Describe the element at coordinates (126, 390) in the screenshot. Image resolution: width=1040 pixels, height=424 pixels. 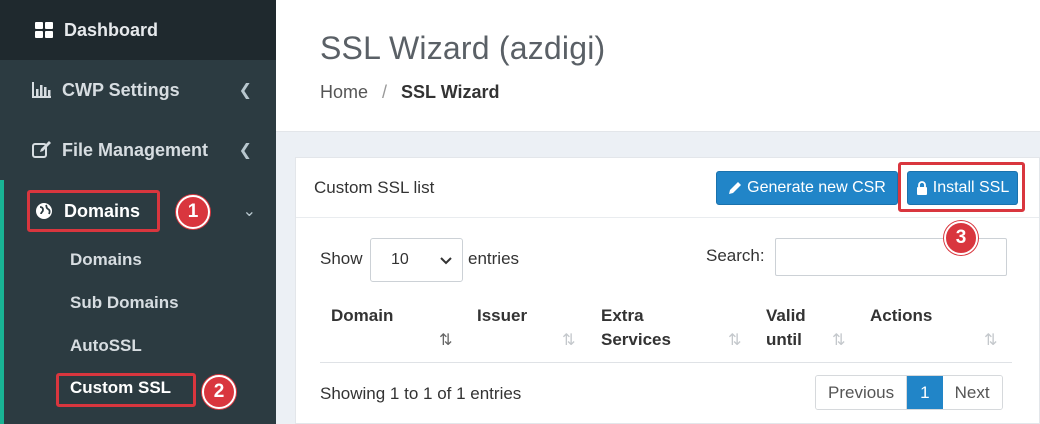
I see `highlight-box-custom-ssl` at that location.